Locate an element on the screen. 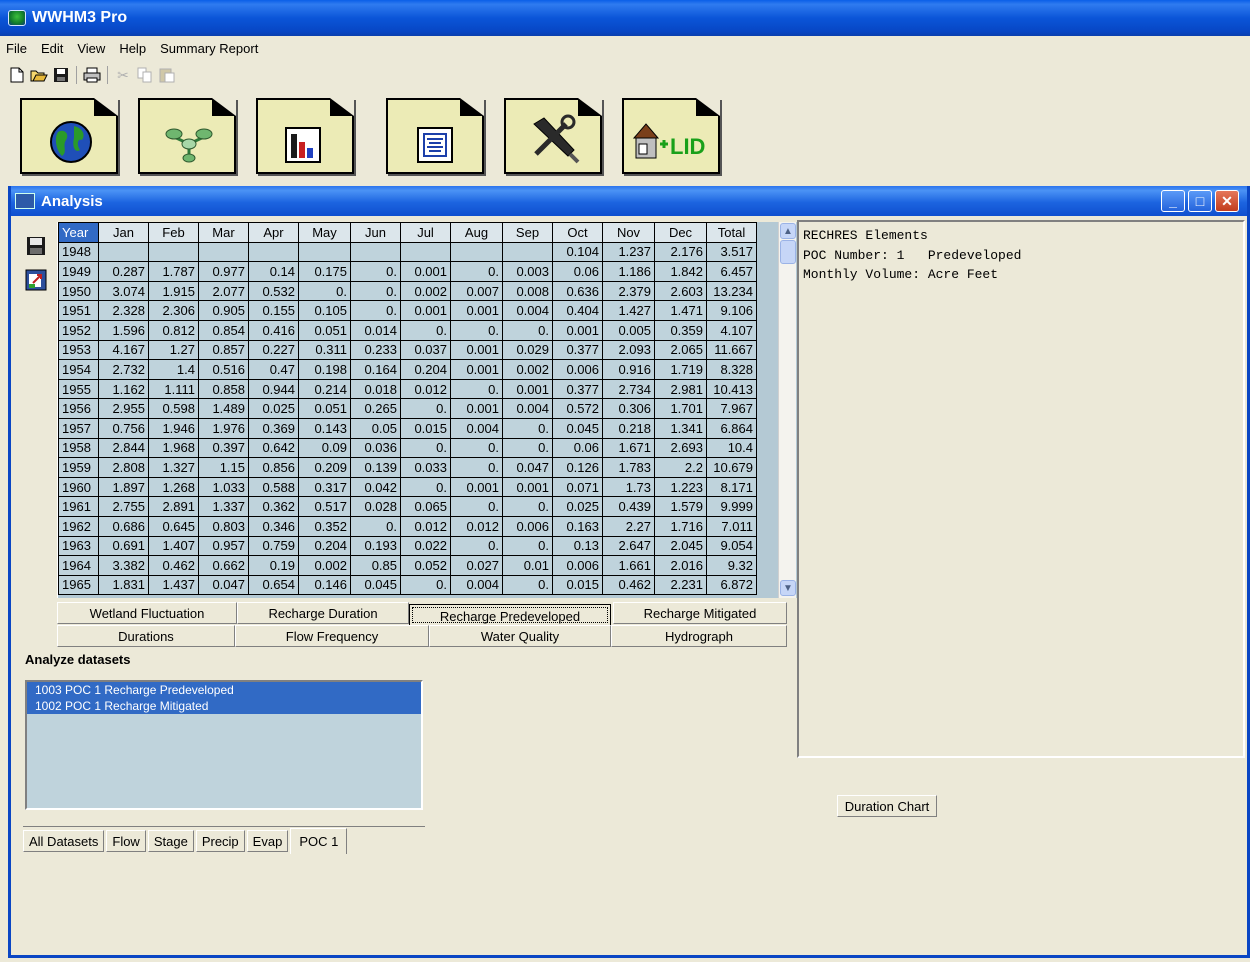  table-cell: 1.15 is located at coordinates (223, 467).